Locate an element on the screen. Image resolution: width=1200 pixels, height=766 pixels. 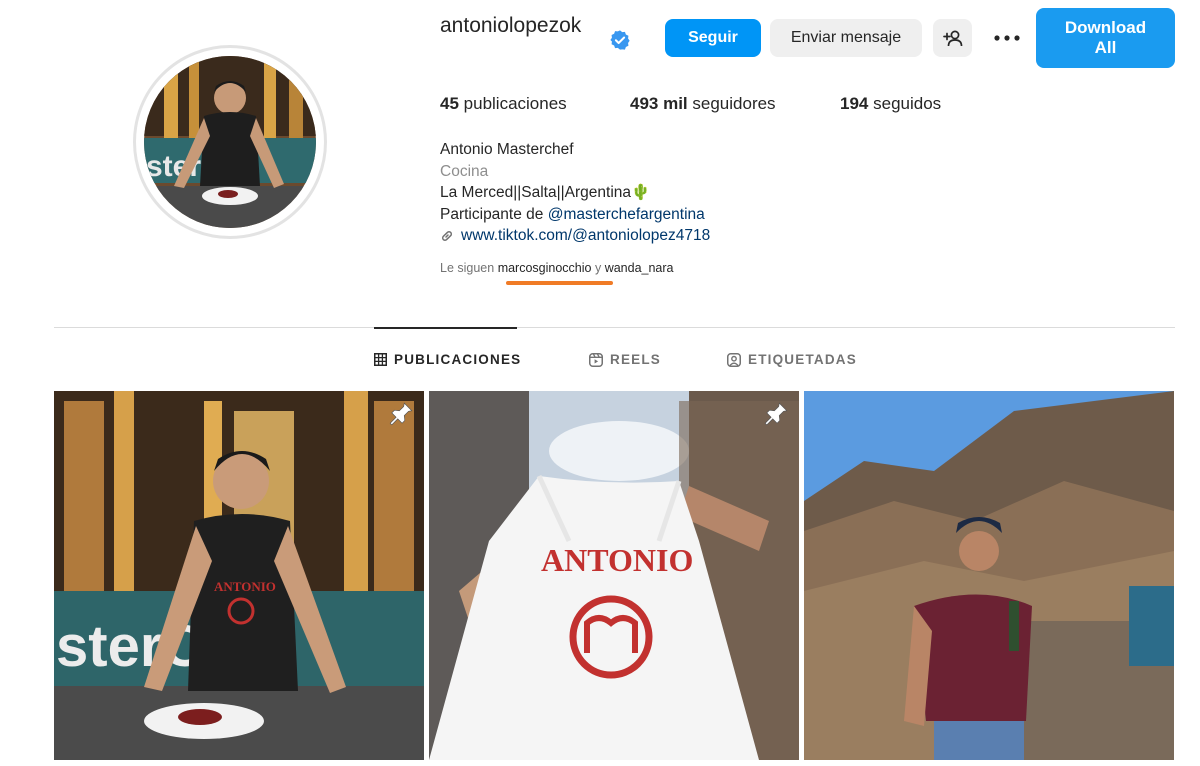
post-image-apron: ANTONIO is located at coordinates (614, 575).